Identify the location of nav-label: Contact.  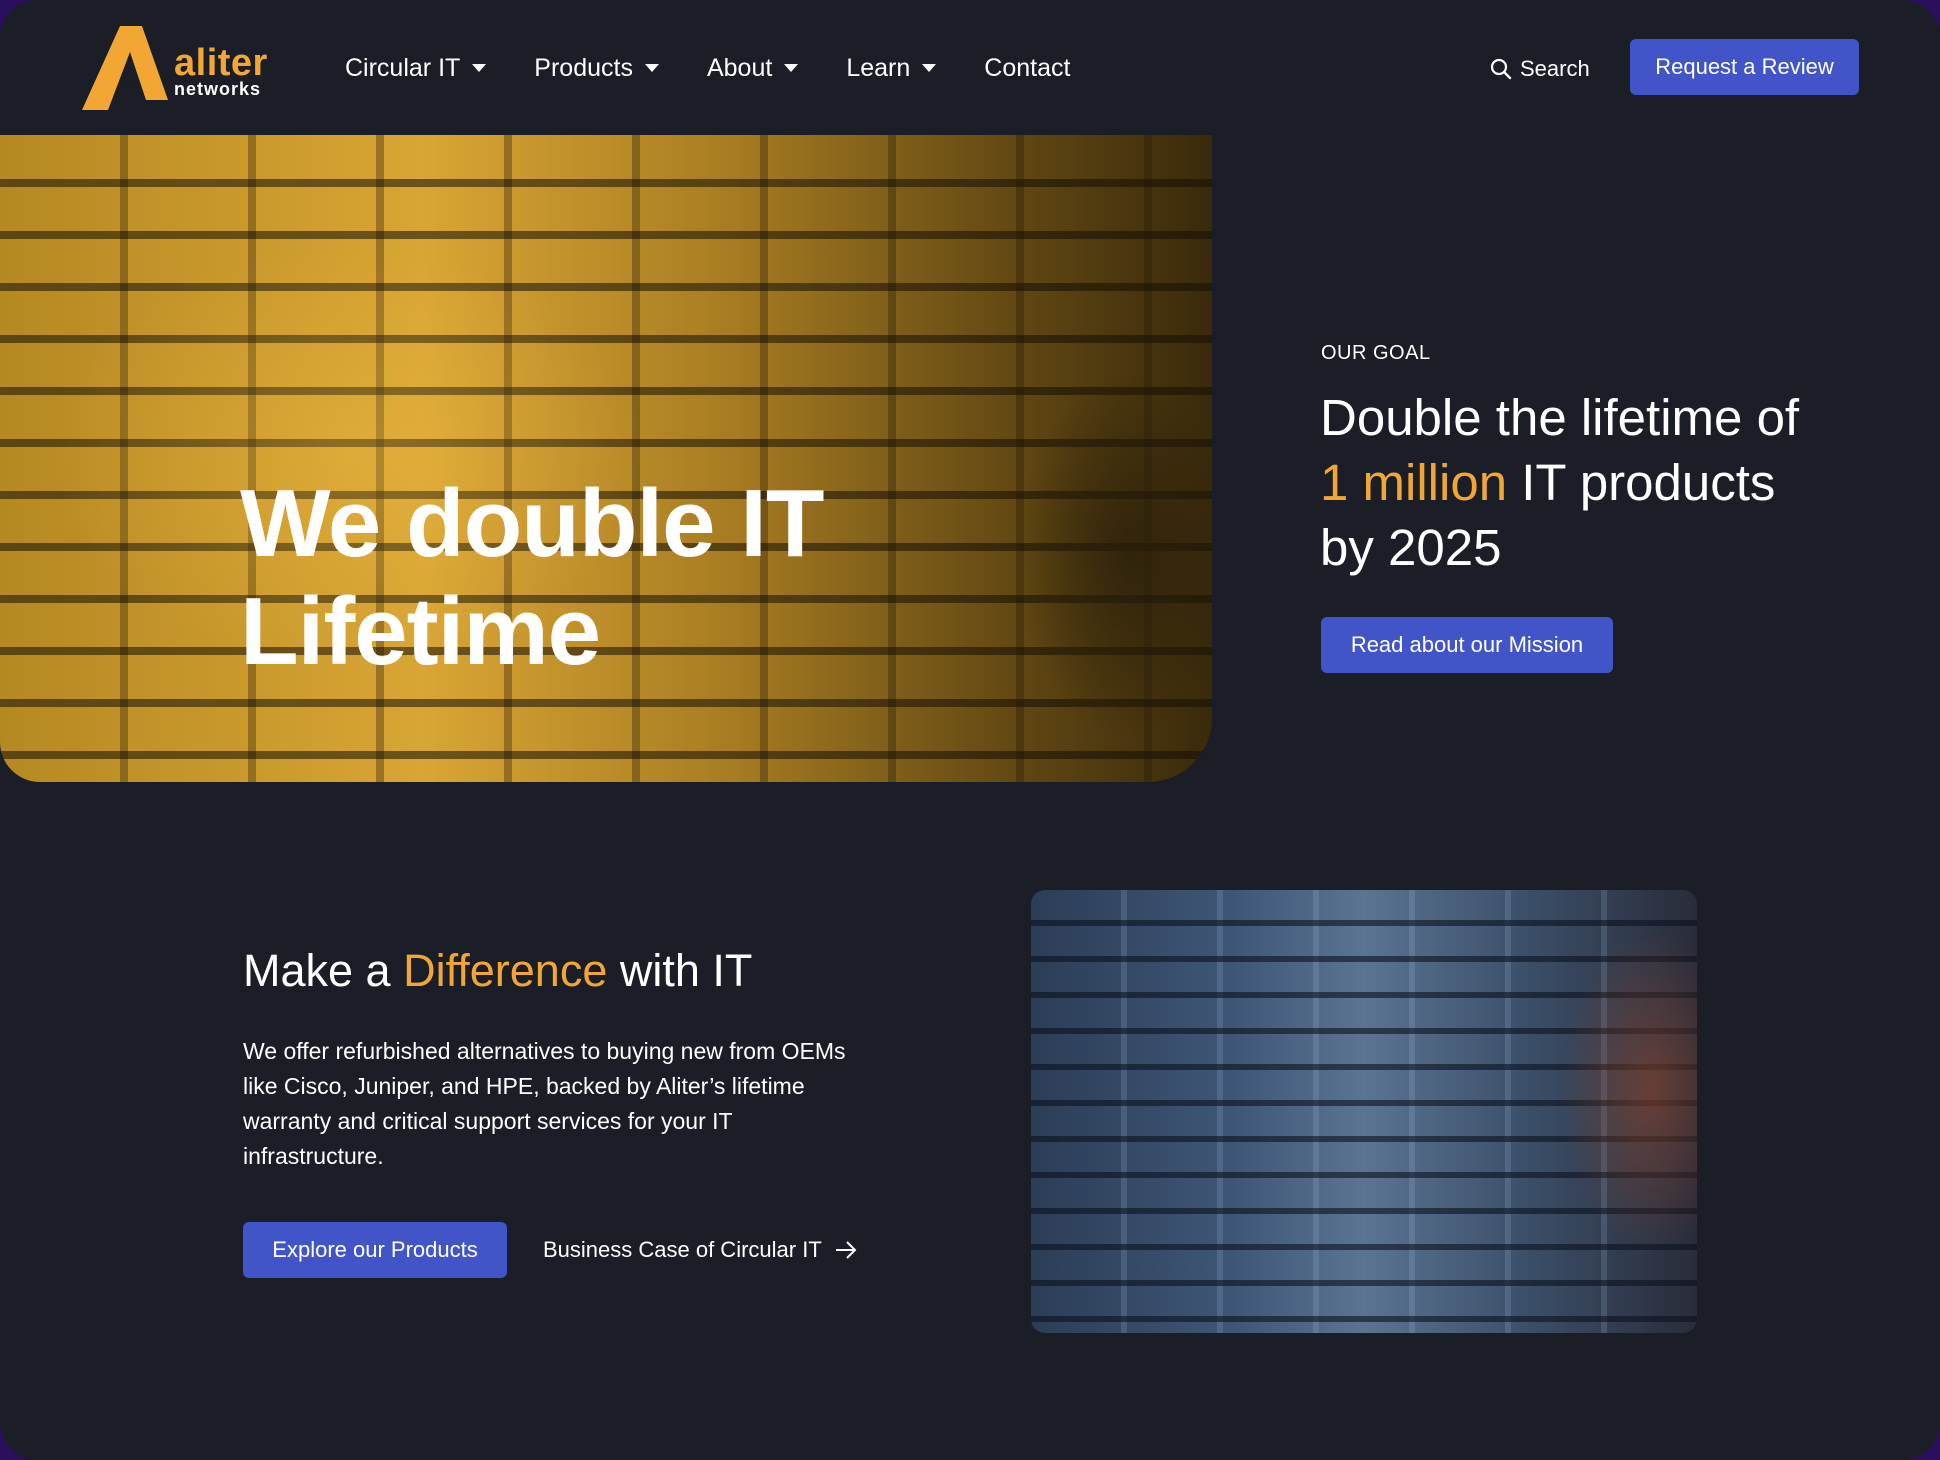
(1027, 67).